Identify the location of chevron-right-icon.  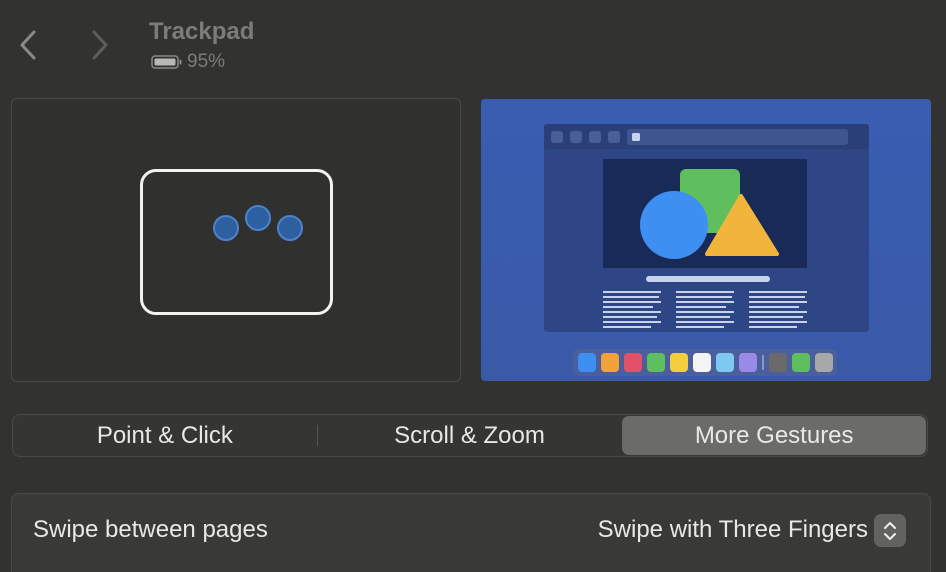
(100, 45).